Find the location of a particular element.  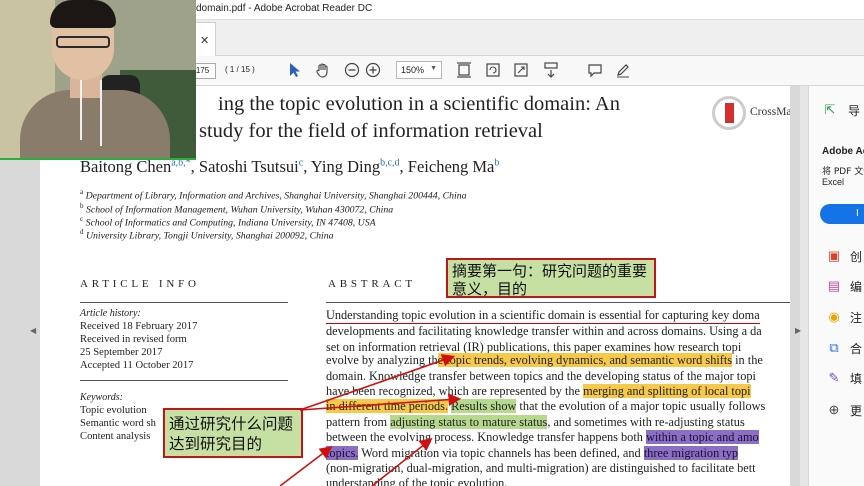

annotation-note-2: 通过研究什么问题达到研究目的 is located at coordinates (233, 433).